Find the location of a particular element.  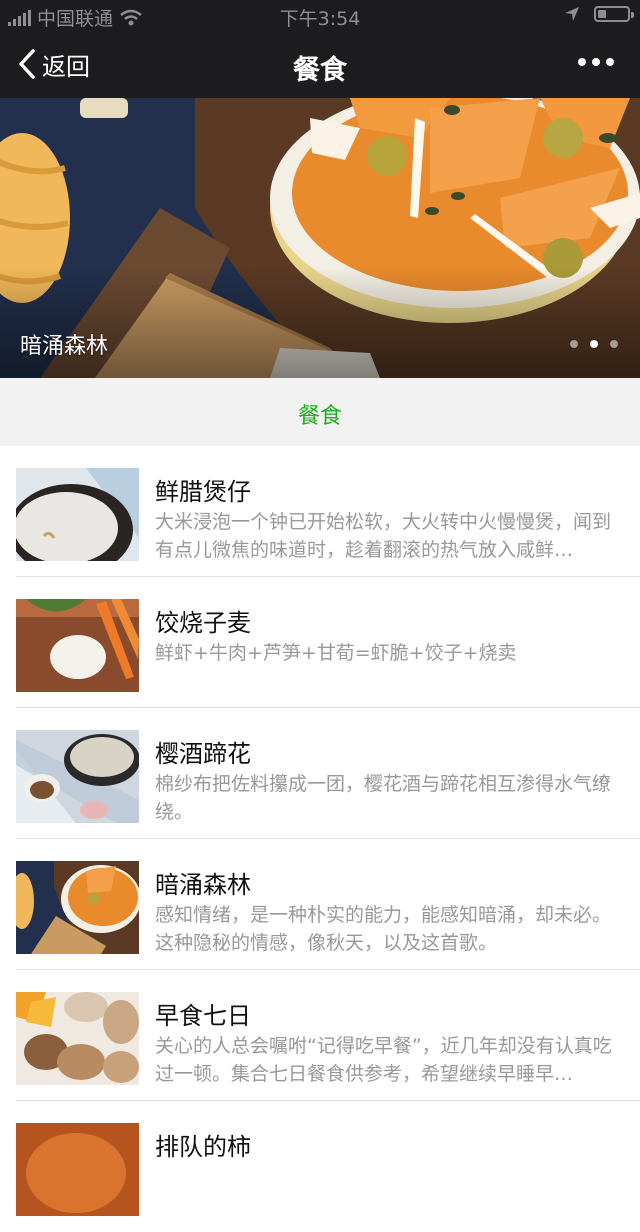

status-bar: 中国联通 下午3:54 is located at coordinates (320, 15).